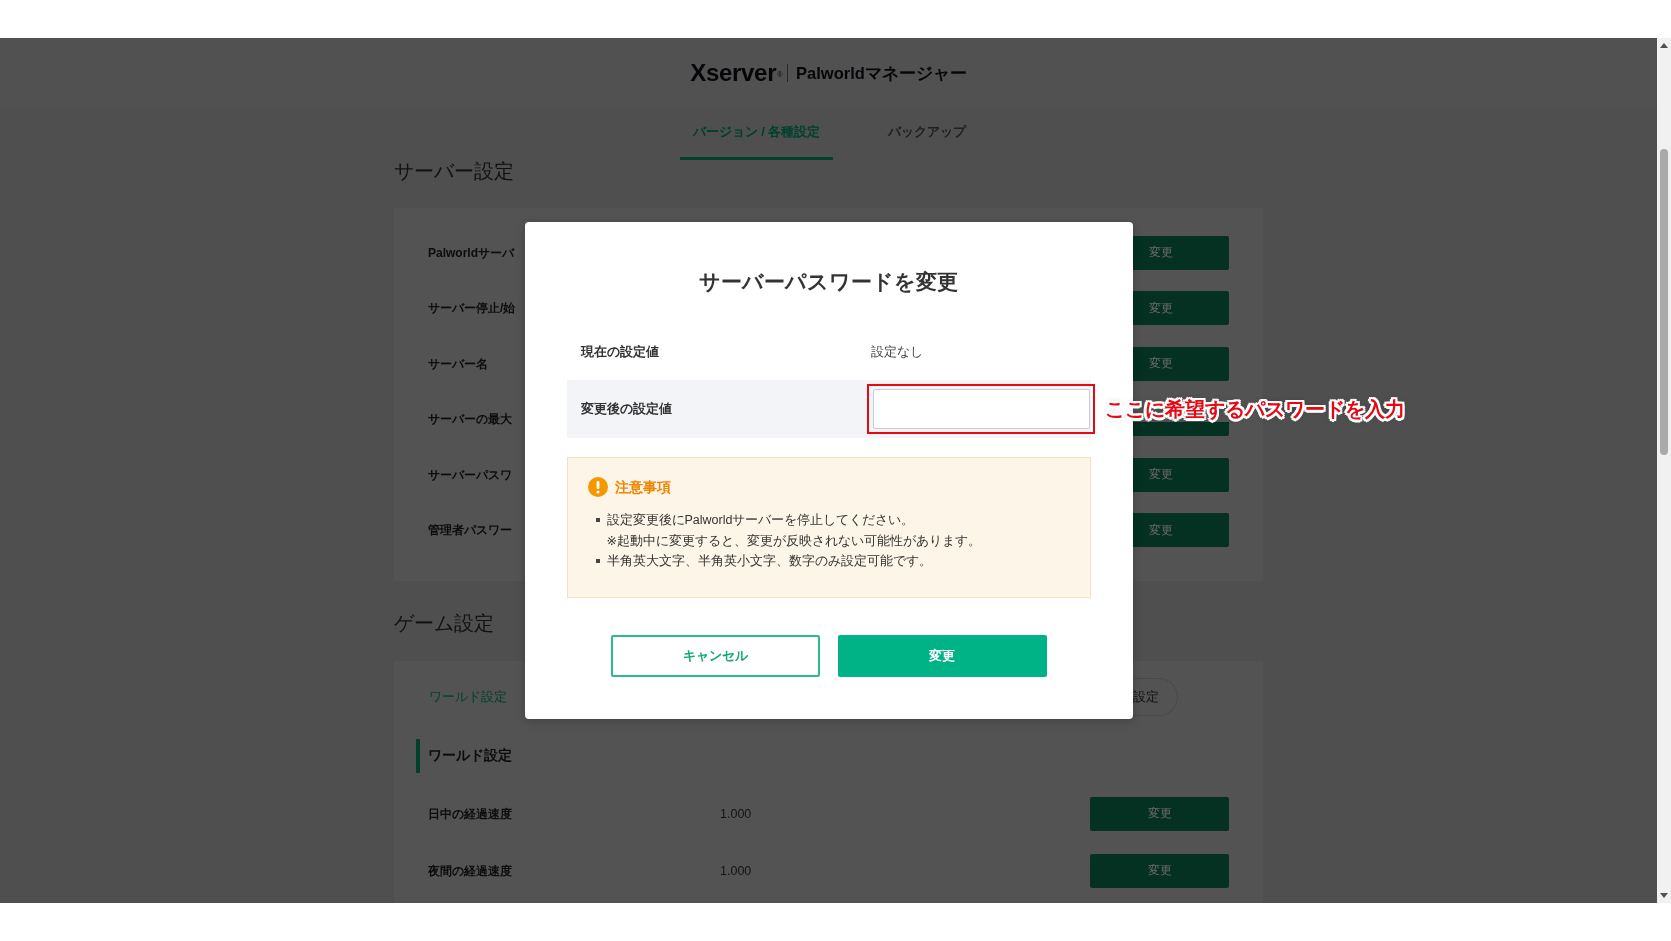  I want to click on section-title: サーバー設定, so click(454, 171).